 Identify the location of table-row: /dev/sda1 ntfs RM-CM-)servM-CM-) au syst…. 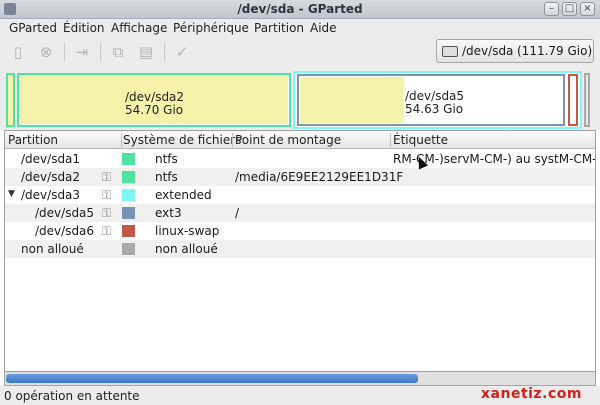
(300, 159).